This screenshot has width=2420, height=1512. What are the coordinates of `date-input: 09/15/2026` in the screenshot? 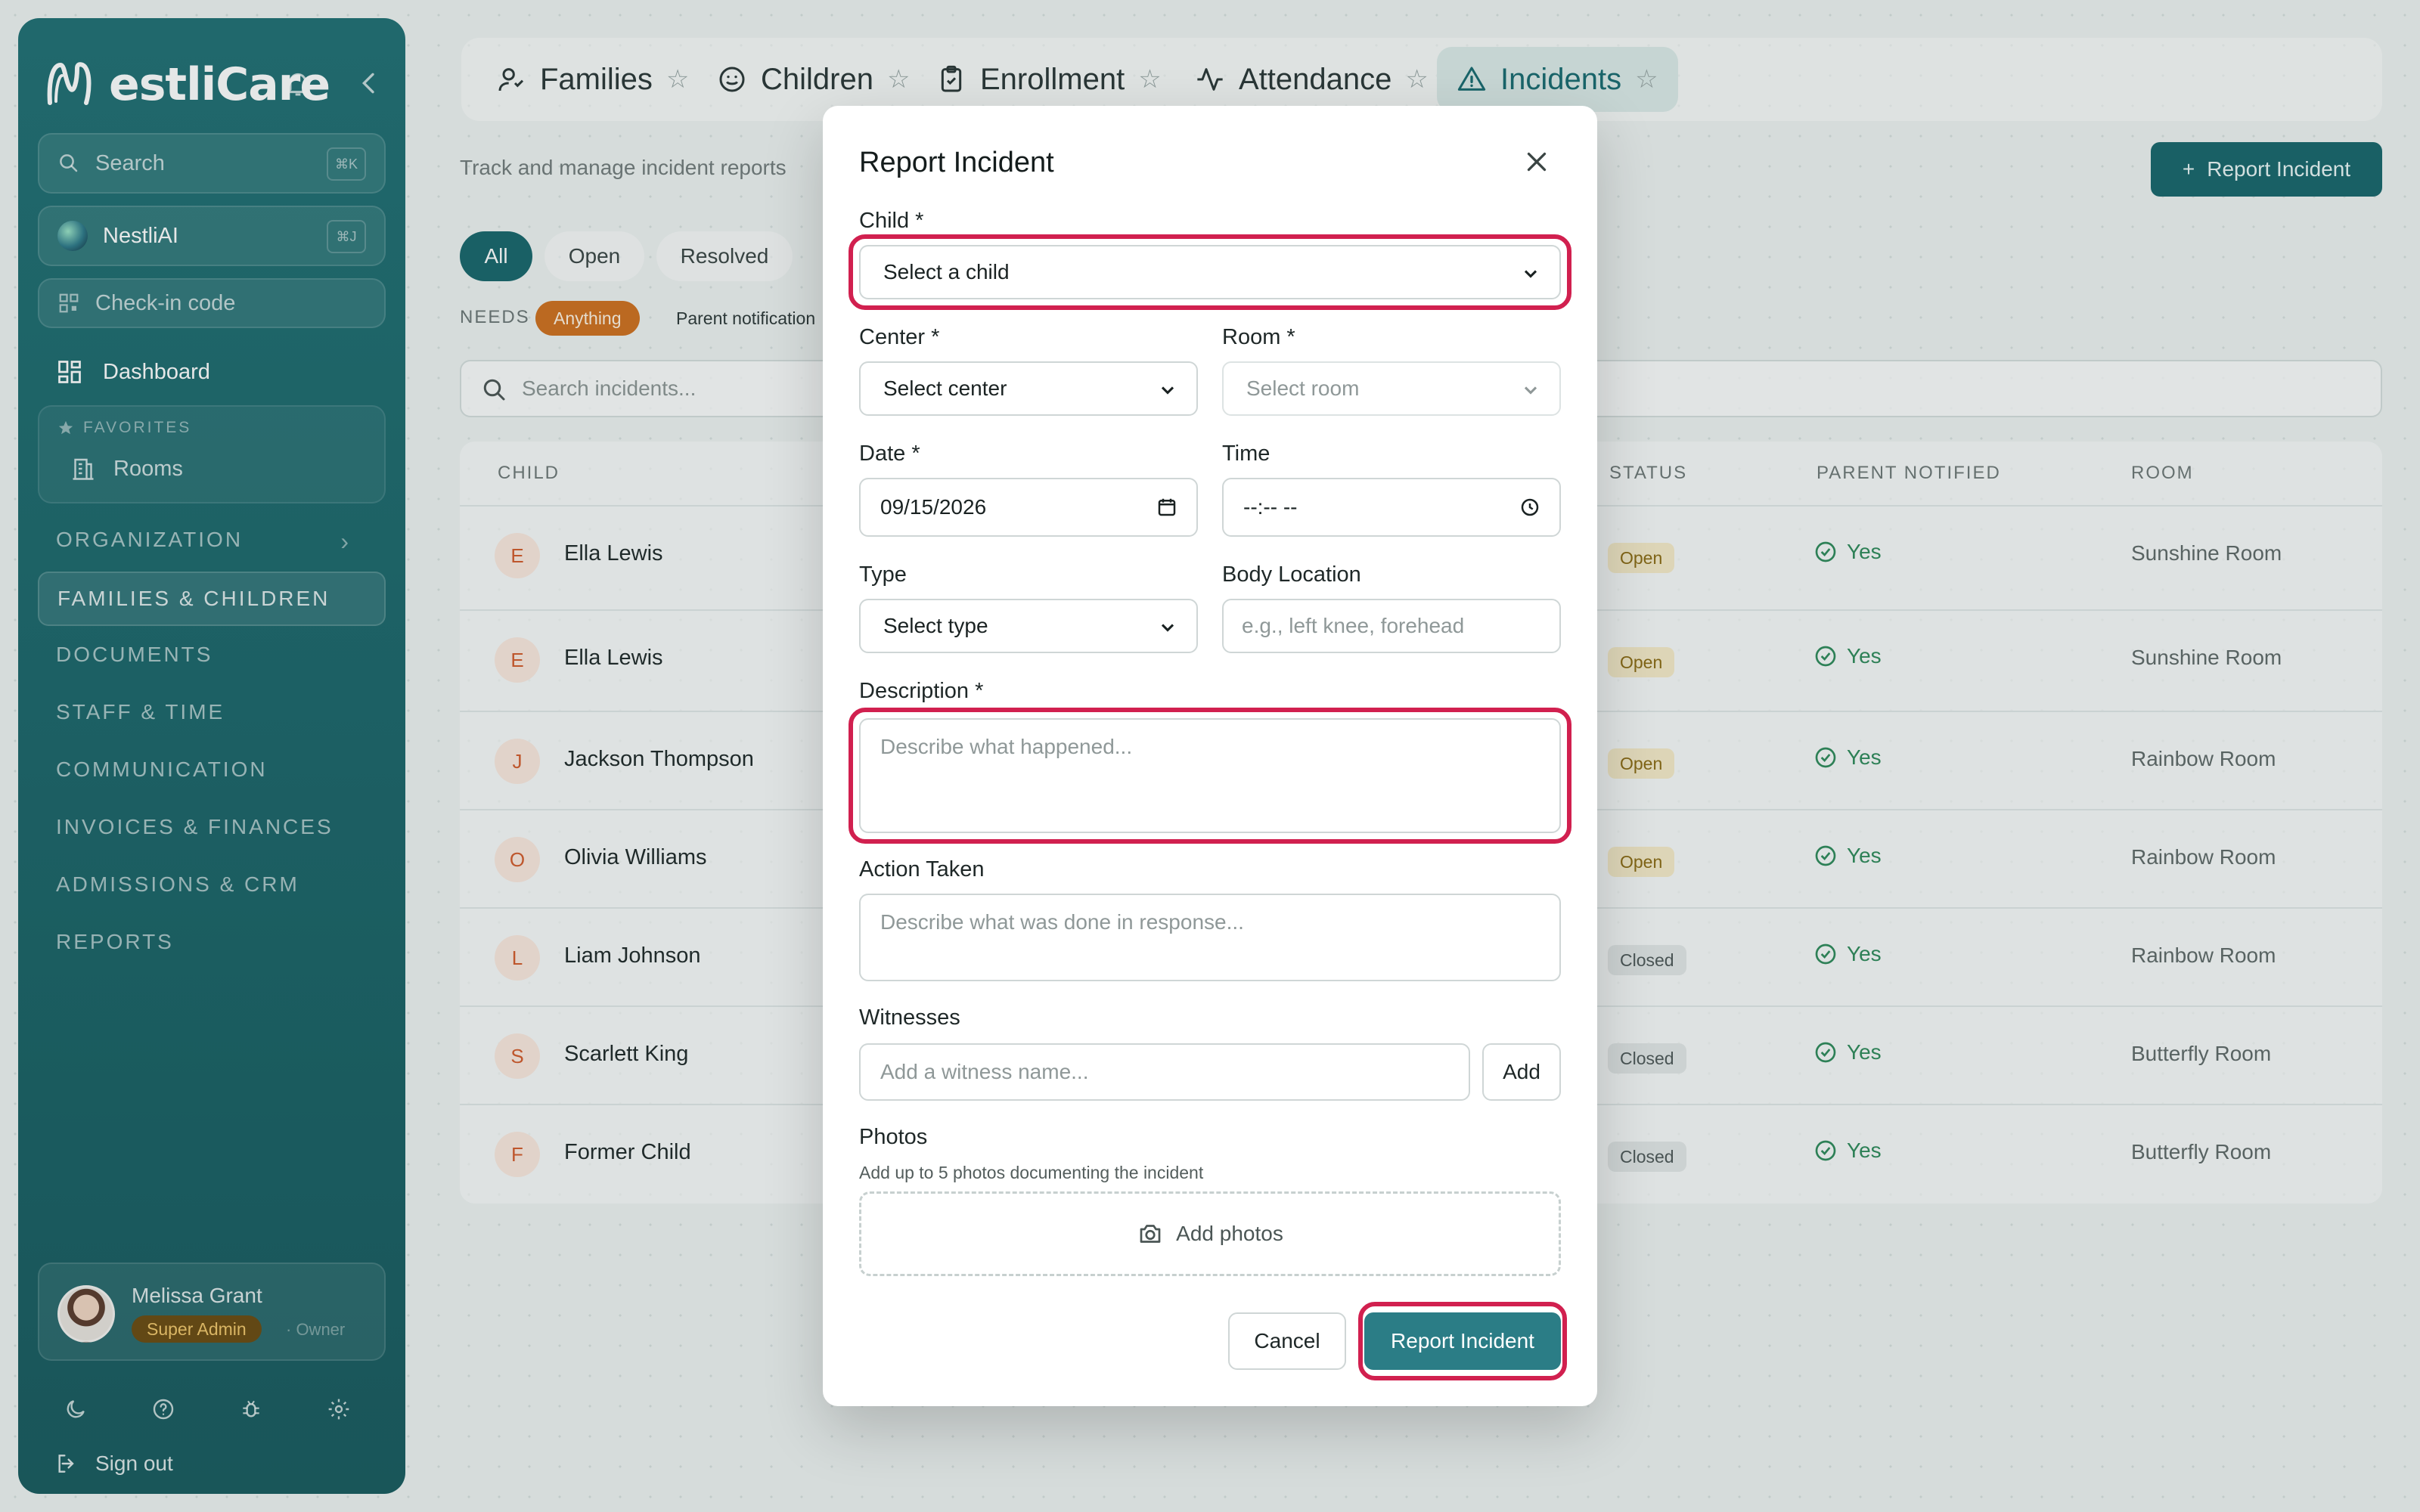 It's located at (1028, 507).